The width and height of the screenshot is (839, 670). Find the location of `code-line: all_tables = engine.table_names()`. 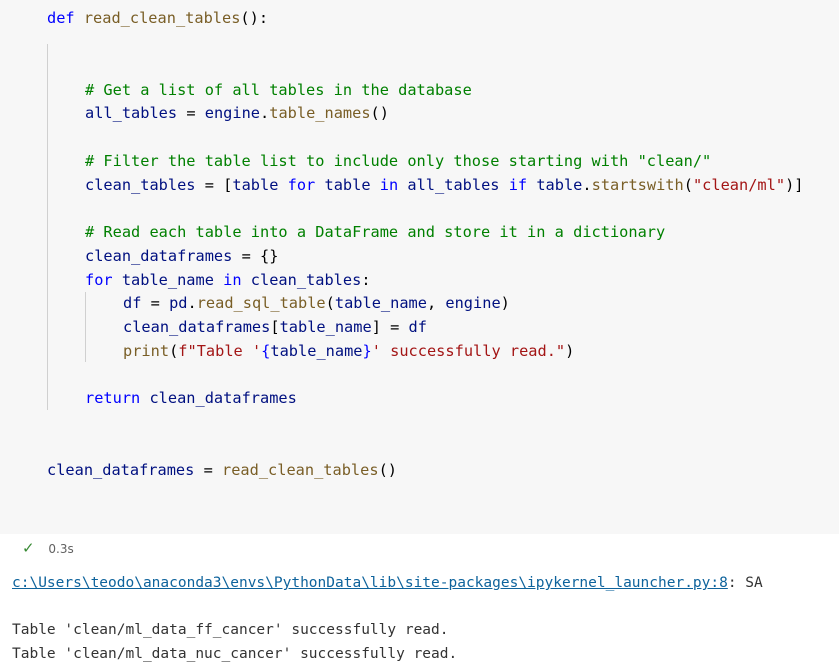

code-line: all_tables = engine.table_names() is located at coordinates (237, 113).